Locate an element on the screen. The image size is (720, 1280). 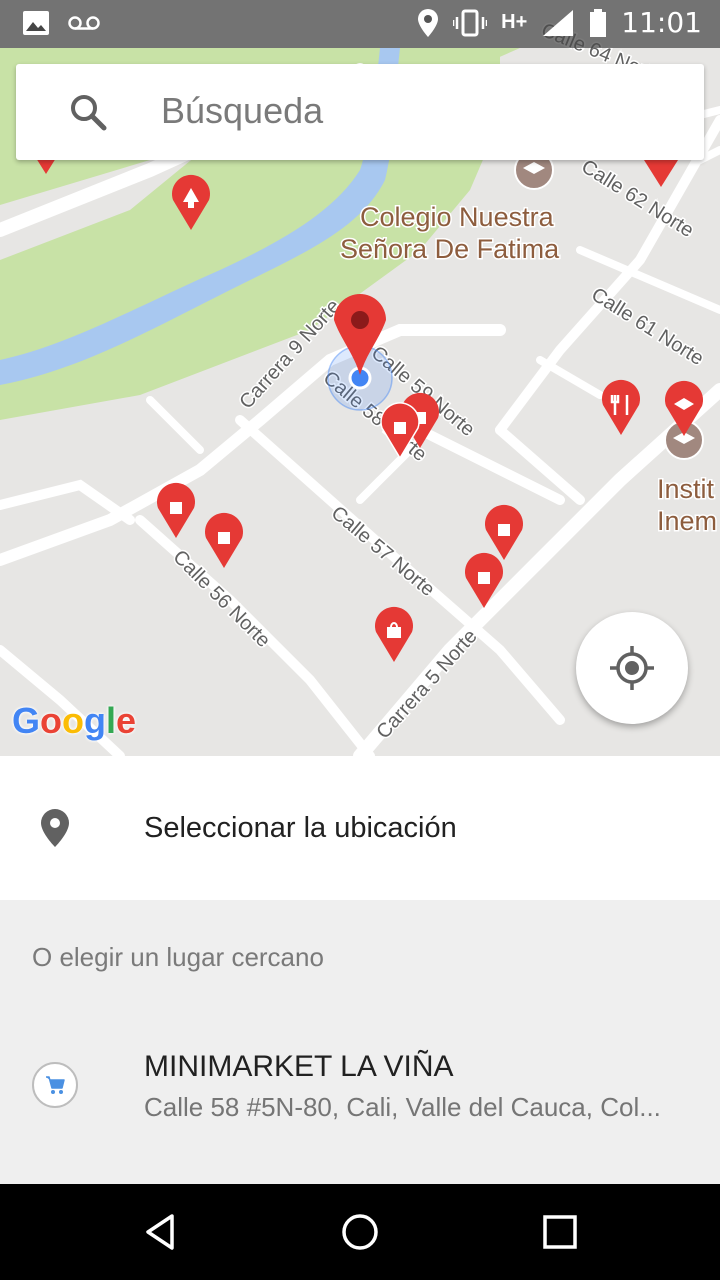
select-location-row: Seleccionar la ubicación is located at coordinates (360, 828).